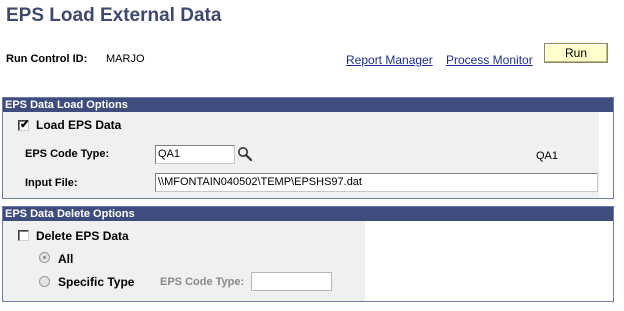 This screenshot has width=624, height=311. What do you see at coordinates (202, 282) in the screenshot?
I see `specific-eps-code-type-label: EPS Code Type:` at bounding box center [202, 282].